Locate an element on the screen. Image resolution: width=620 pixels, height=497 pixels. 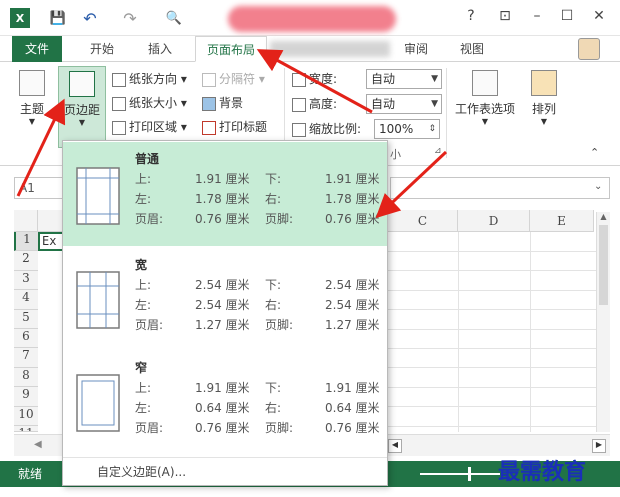
arrow-to-margins-button is located at coordinates (41, 147).